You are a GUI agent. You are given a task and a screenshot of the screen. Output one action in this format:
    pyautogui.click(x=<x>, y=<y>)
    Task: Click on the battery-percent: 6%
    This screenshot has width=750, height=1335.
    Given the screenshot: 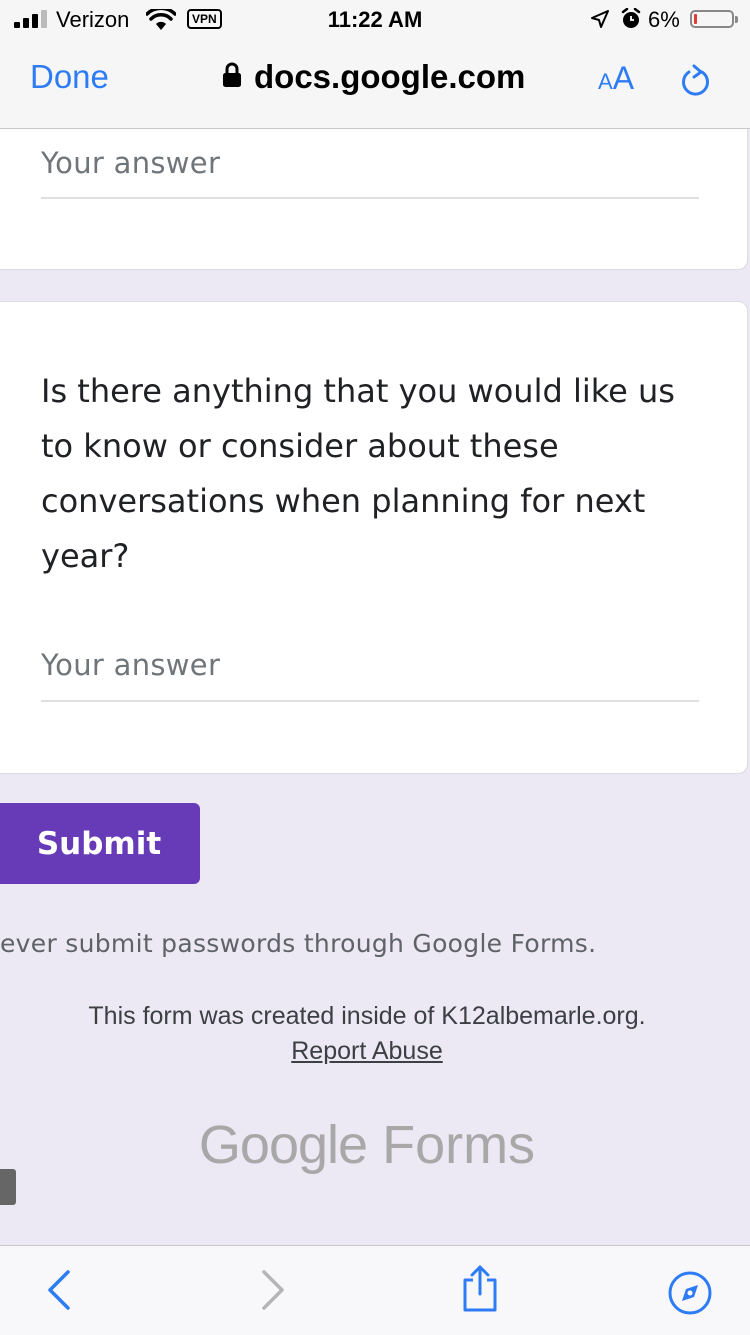 What is the action you would take?
    pyautogui.click(x=664, y=19)
    